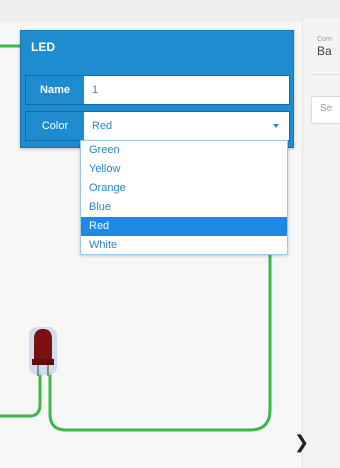 The image size is (340, 468). I want to click on name-label: Name, so click(55, 90).